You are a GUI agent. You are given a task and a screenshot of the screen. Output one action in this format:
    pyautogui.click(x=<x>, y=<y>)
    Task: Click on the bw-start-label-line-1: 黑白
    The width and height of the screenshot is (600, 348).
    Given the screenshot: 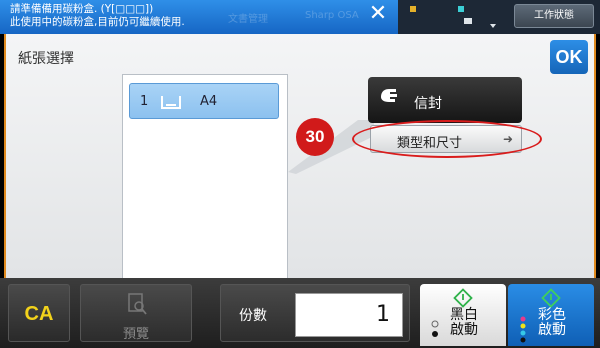 What is the action you would take?
    pyautogui.click(x=464, y=315)
    